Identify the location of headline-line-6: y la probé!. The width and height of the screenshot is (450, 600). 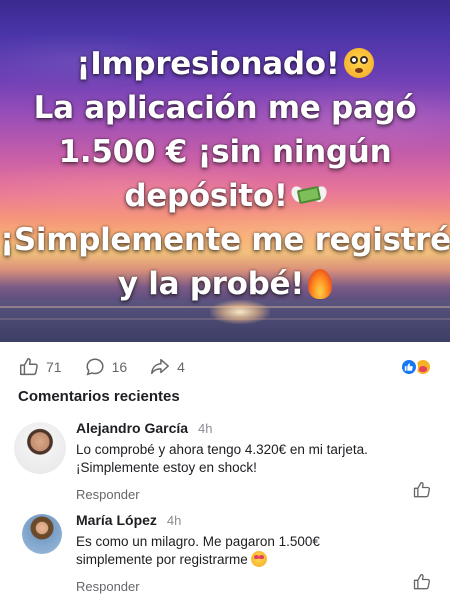
(211, 284).